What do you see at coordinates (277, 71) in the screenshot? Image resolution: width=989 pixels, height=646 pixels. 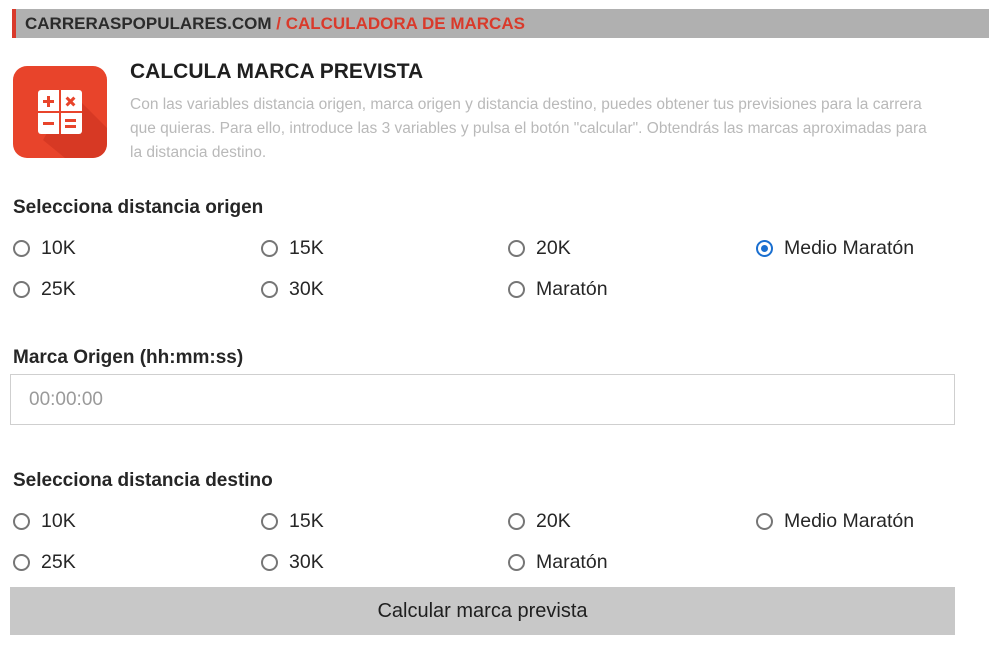 I see `page-title: CALCULA MARCA PREVISTA` at bounding box center [277, 71].